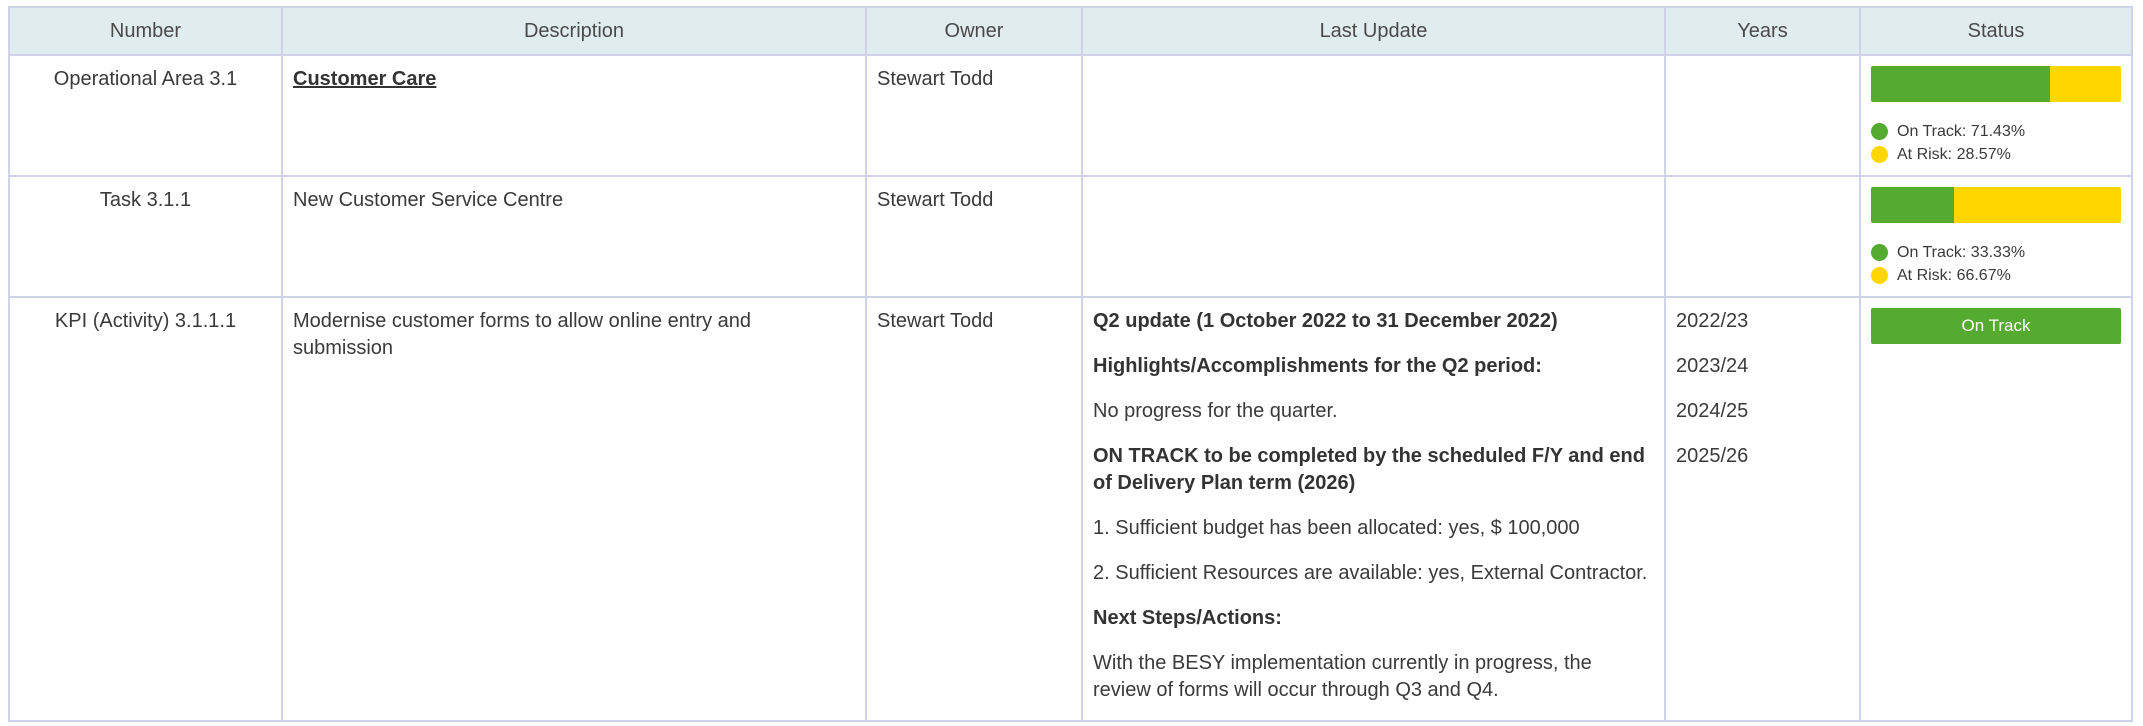  I want to click on at-risk-label: At Risk: 28.57%, so click(1954, 154).